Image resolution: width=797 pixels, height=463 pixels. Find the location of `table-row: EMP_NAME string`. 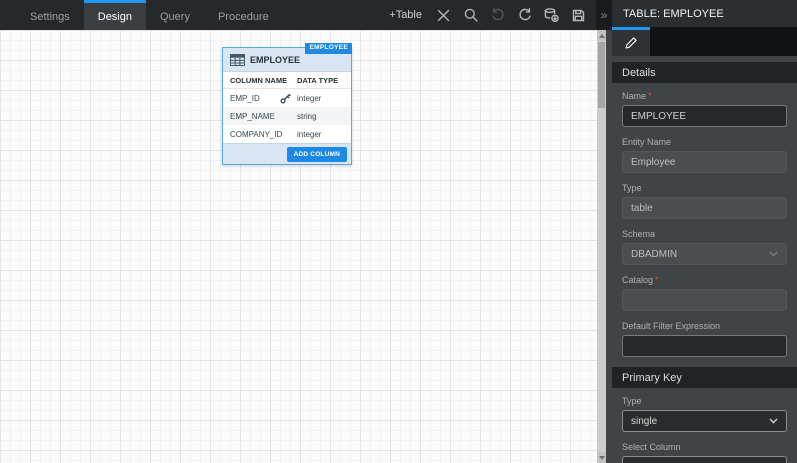

table-row: EMP_NAME string is located at coordinates (287, 116).